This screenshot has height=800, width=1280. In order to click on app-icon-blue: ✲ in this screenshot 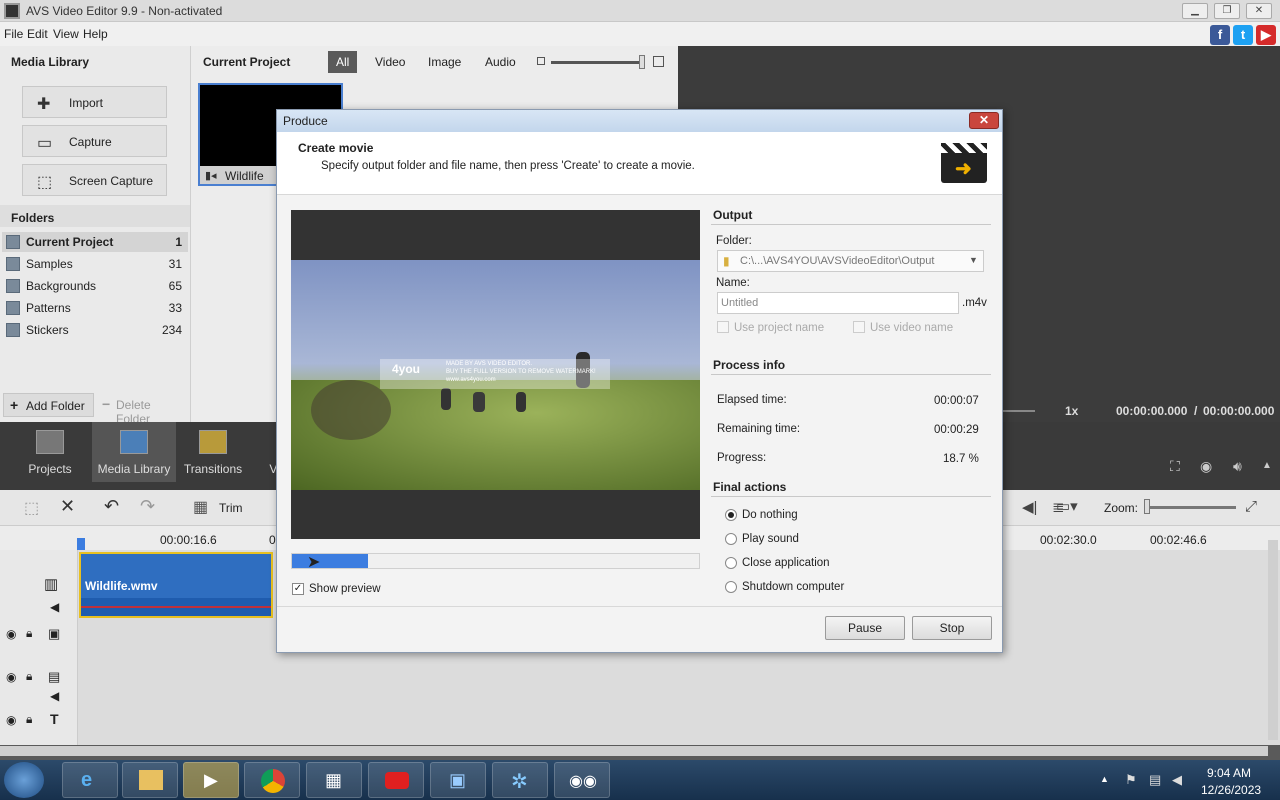, I will do `click(520, 780)`.